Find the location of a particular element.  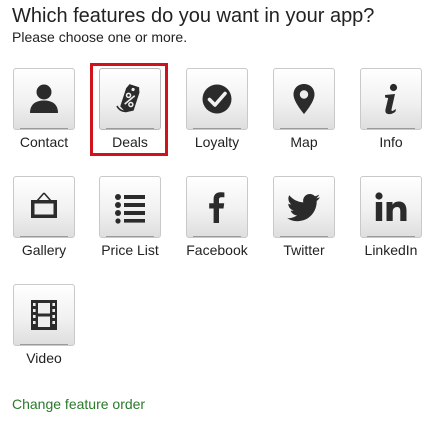

feature-label: Contact is located at coordinates (44, 142).